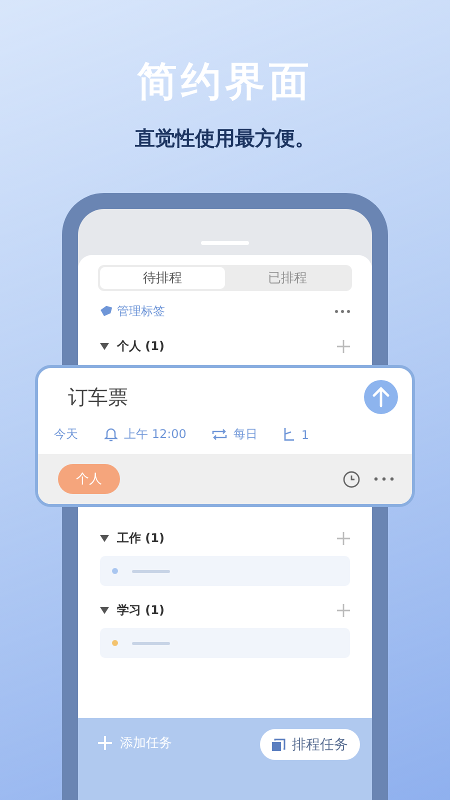 Image resolution: width=450 pixels, height=800 pixels. Describe the element at coordinates (305, 435) in the screenshot. I see `subtask-count: 1` at that location.